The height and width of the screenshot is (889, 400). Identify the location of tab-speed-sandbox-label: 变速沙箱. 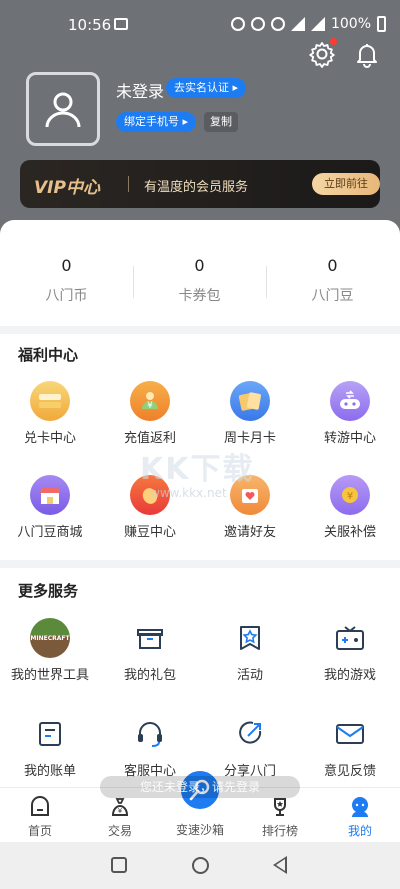
(199, 830).